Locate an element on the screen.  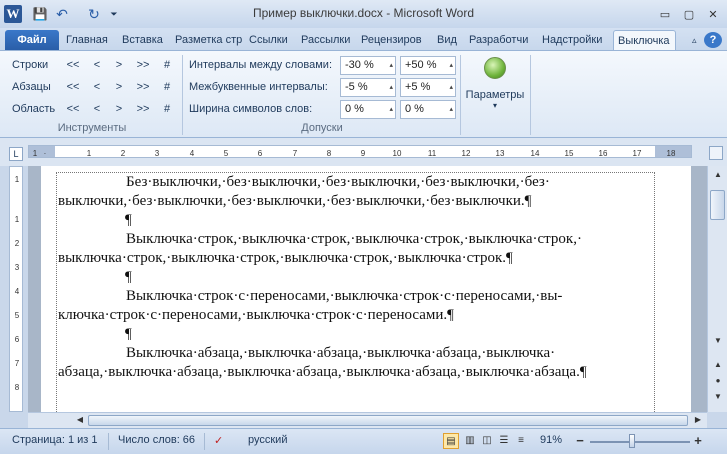
tab-addins: Надстройки is located at coordinates (575, 40).